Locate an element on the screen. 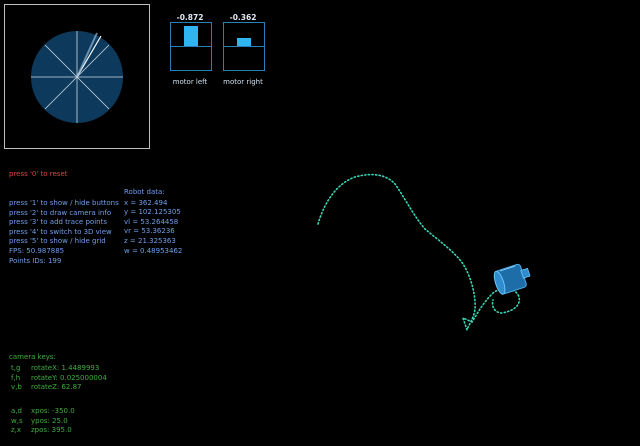 The width and height of the screenshot is (640, 446). scene-view is located at coordinates (424, 253).